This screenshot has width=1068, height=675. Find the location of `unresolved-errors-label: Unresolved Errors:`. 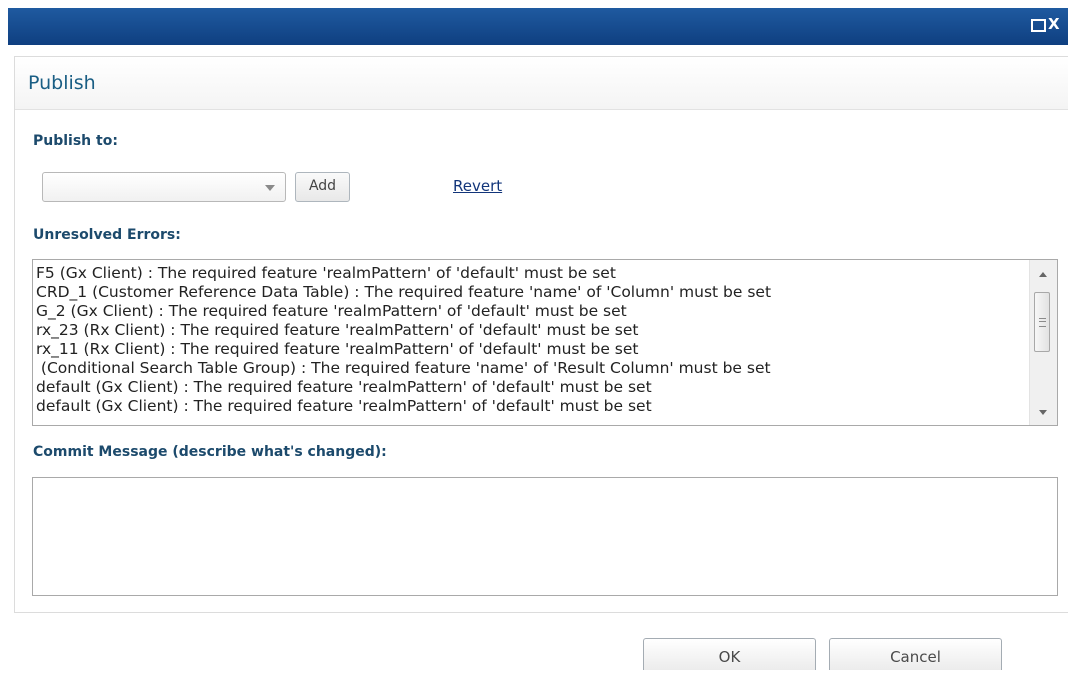

unresolved-errors-label: Unresolved Errors: is located at coordinates (107, 235).